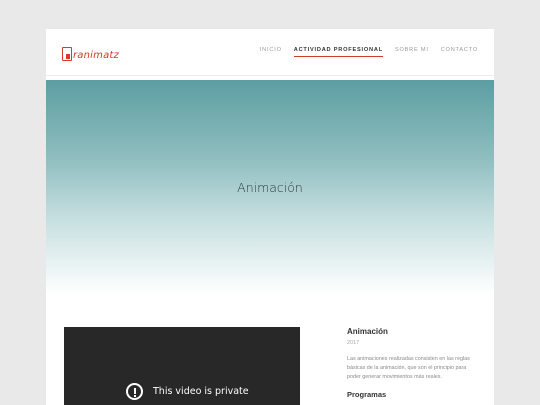  Describe the element at coordinates (134, 391) in the screenshot. I see `alert-circle-icon` at that location.